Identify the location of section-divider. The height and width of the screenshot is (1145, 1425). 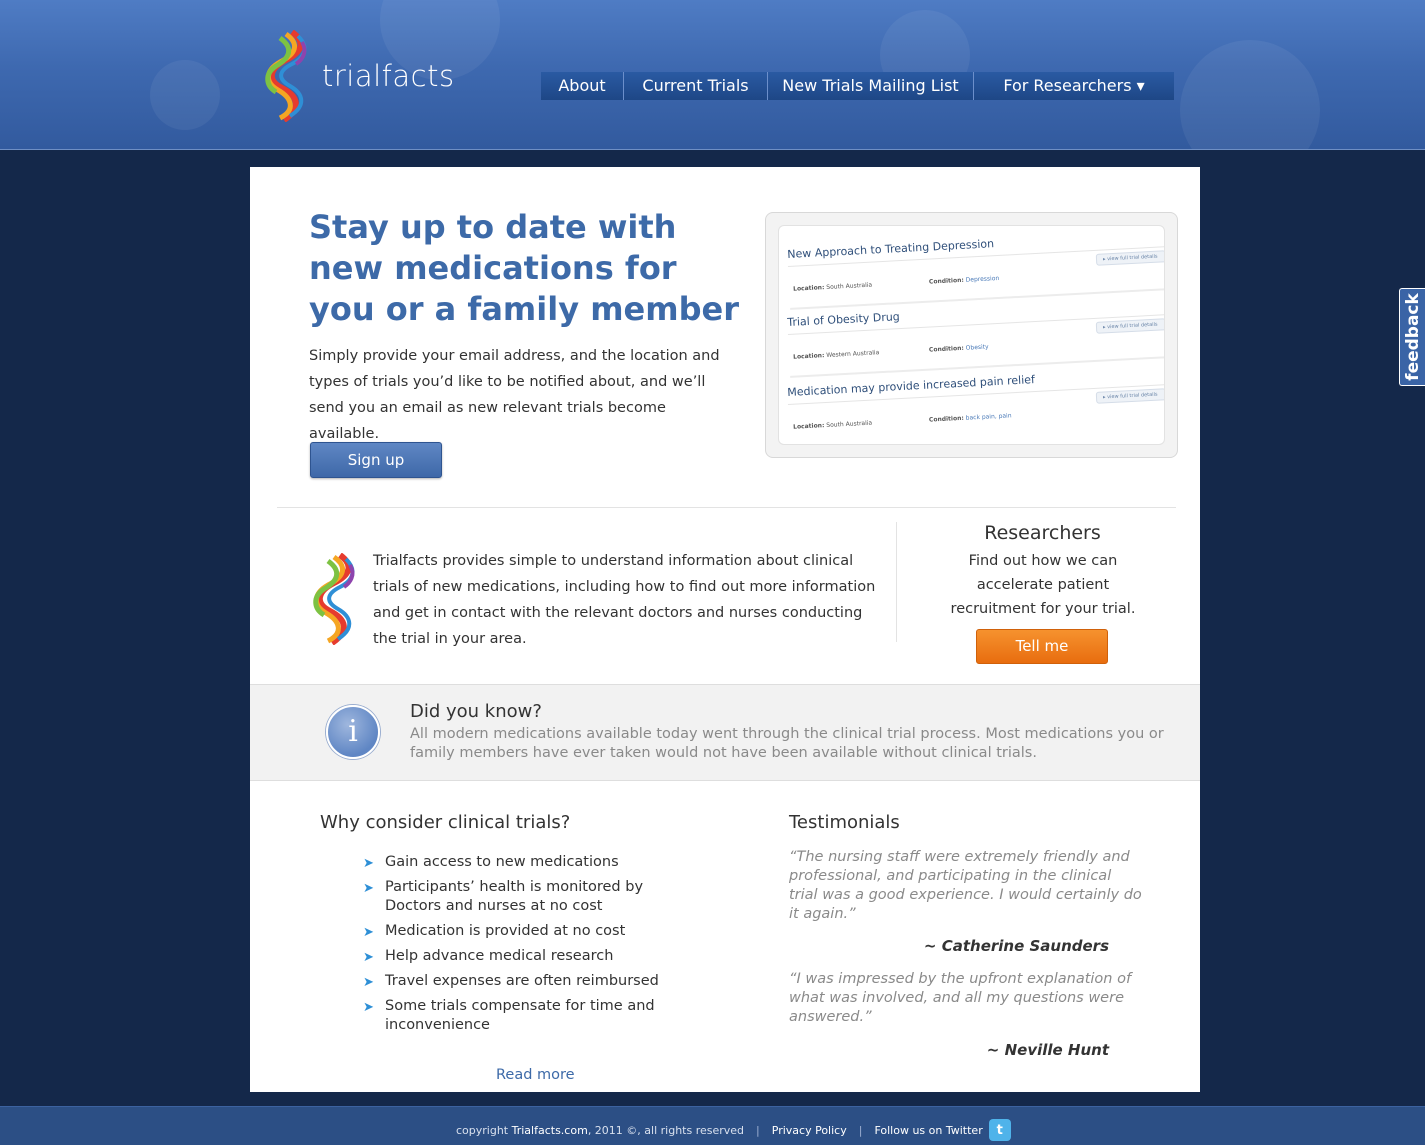
(726, 507).